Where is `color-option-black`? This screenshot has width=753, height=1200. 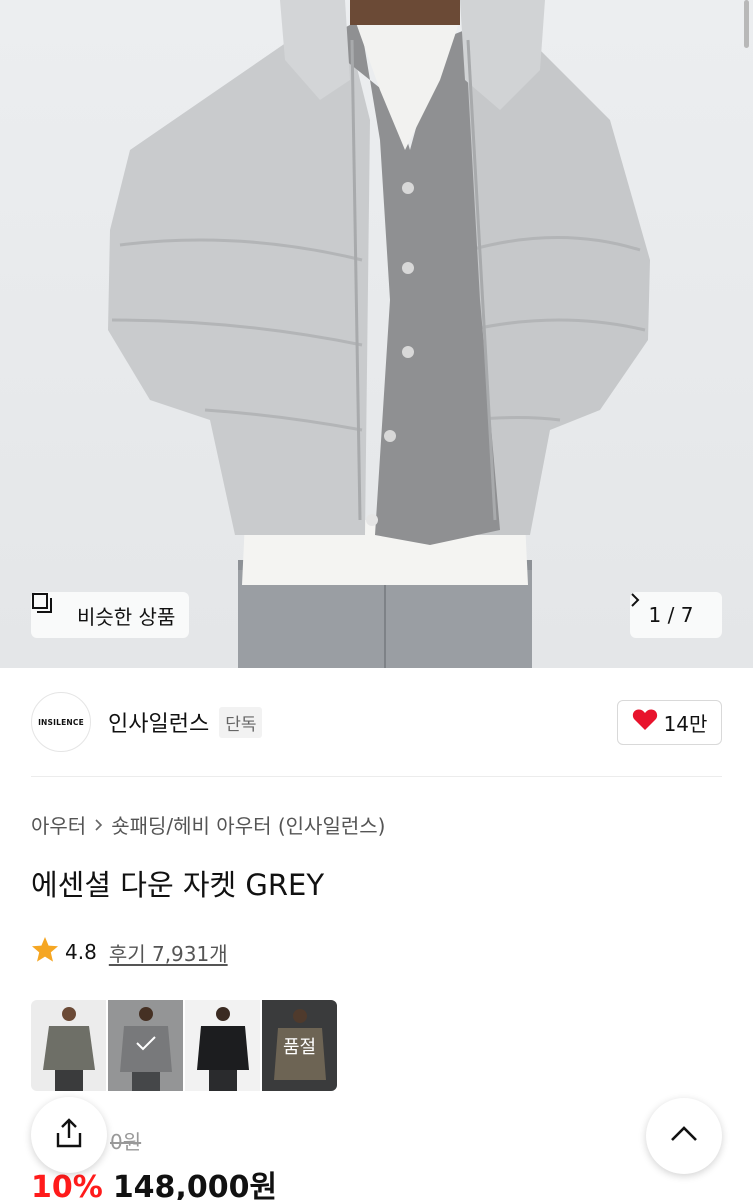 color-option-black is located at coordinates (222, 1045).